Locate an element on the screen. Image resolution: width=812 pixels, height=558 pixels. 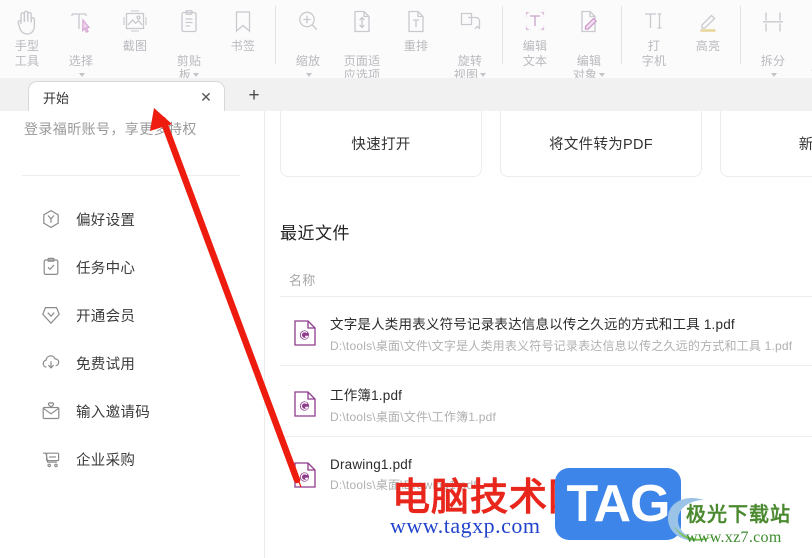
sidebar-item-free-trial-label: 免费试用 is located at coordinates (106, 364).